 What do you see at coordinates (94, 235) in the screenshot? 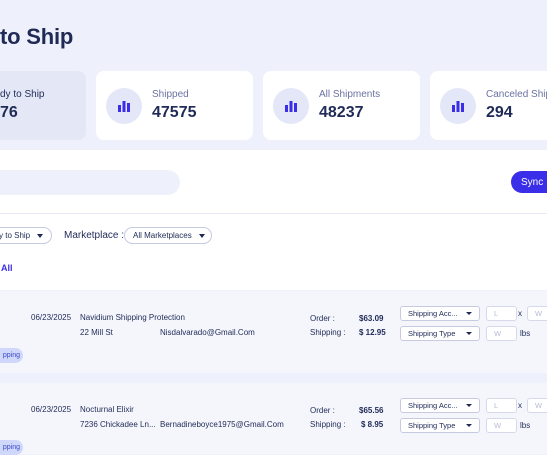
I see `marketplace-label: Marketplace :` at bounding box center [94, 235].